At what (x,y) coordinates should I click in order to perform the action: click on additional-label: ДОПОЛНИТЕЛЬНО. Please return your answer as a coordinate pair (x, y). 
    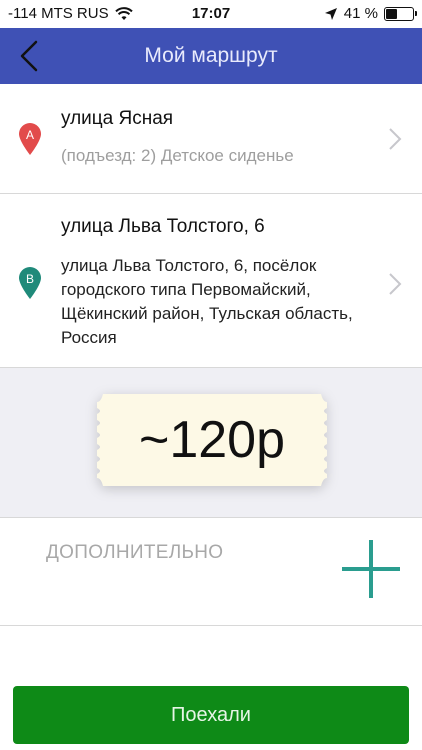
    Looking at the image, I should click on (135, 552).